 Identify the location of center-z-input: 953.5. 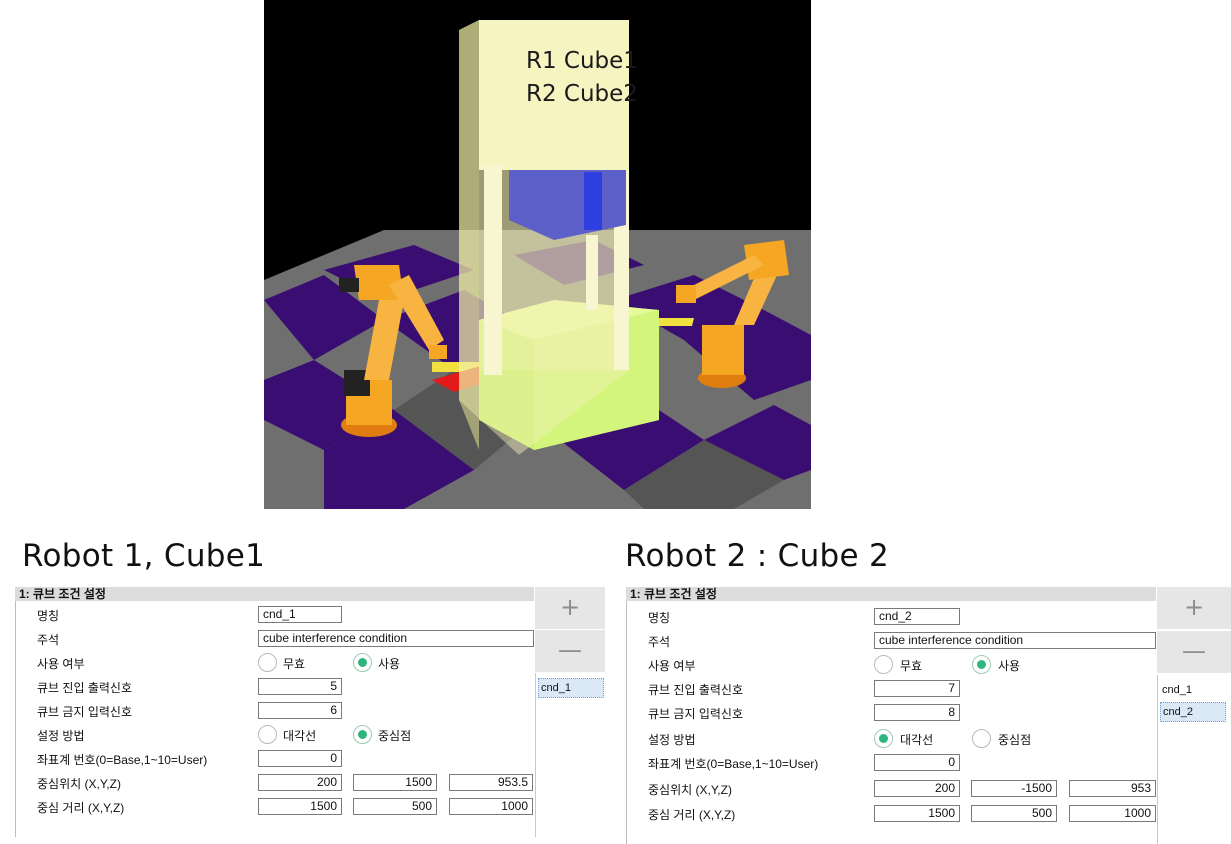
(491, 782).